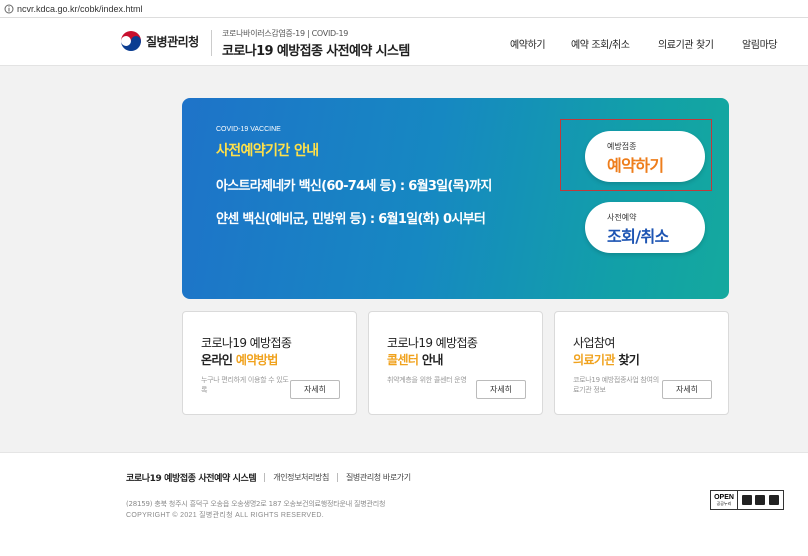 The width and height of the screenshot is (808, 556). Describe the element at coordinates (131, 41) in the screenshot. I see `taegeuk-emblem-icon` at that location.